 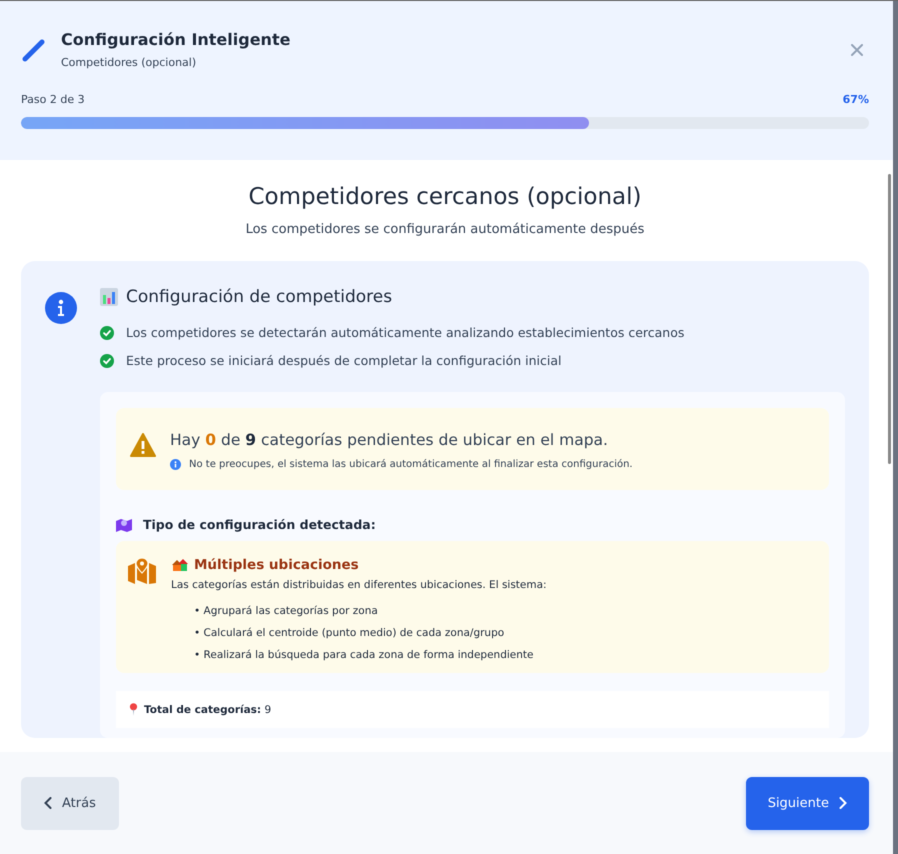 I want to click on warning-icon, so click(x=143, y=445).